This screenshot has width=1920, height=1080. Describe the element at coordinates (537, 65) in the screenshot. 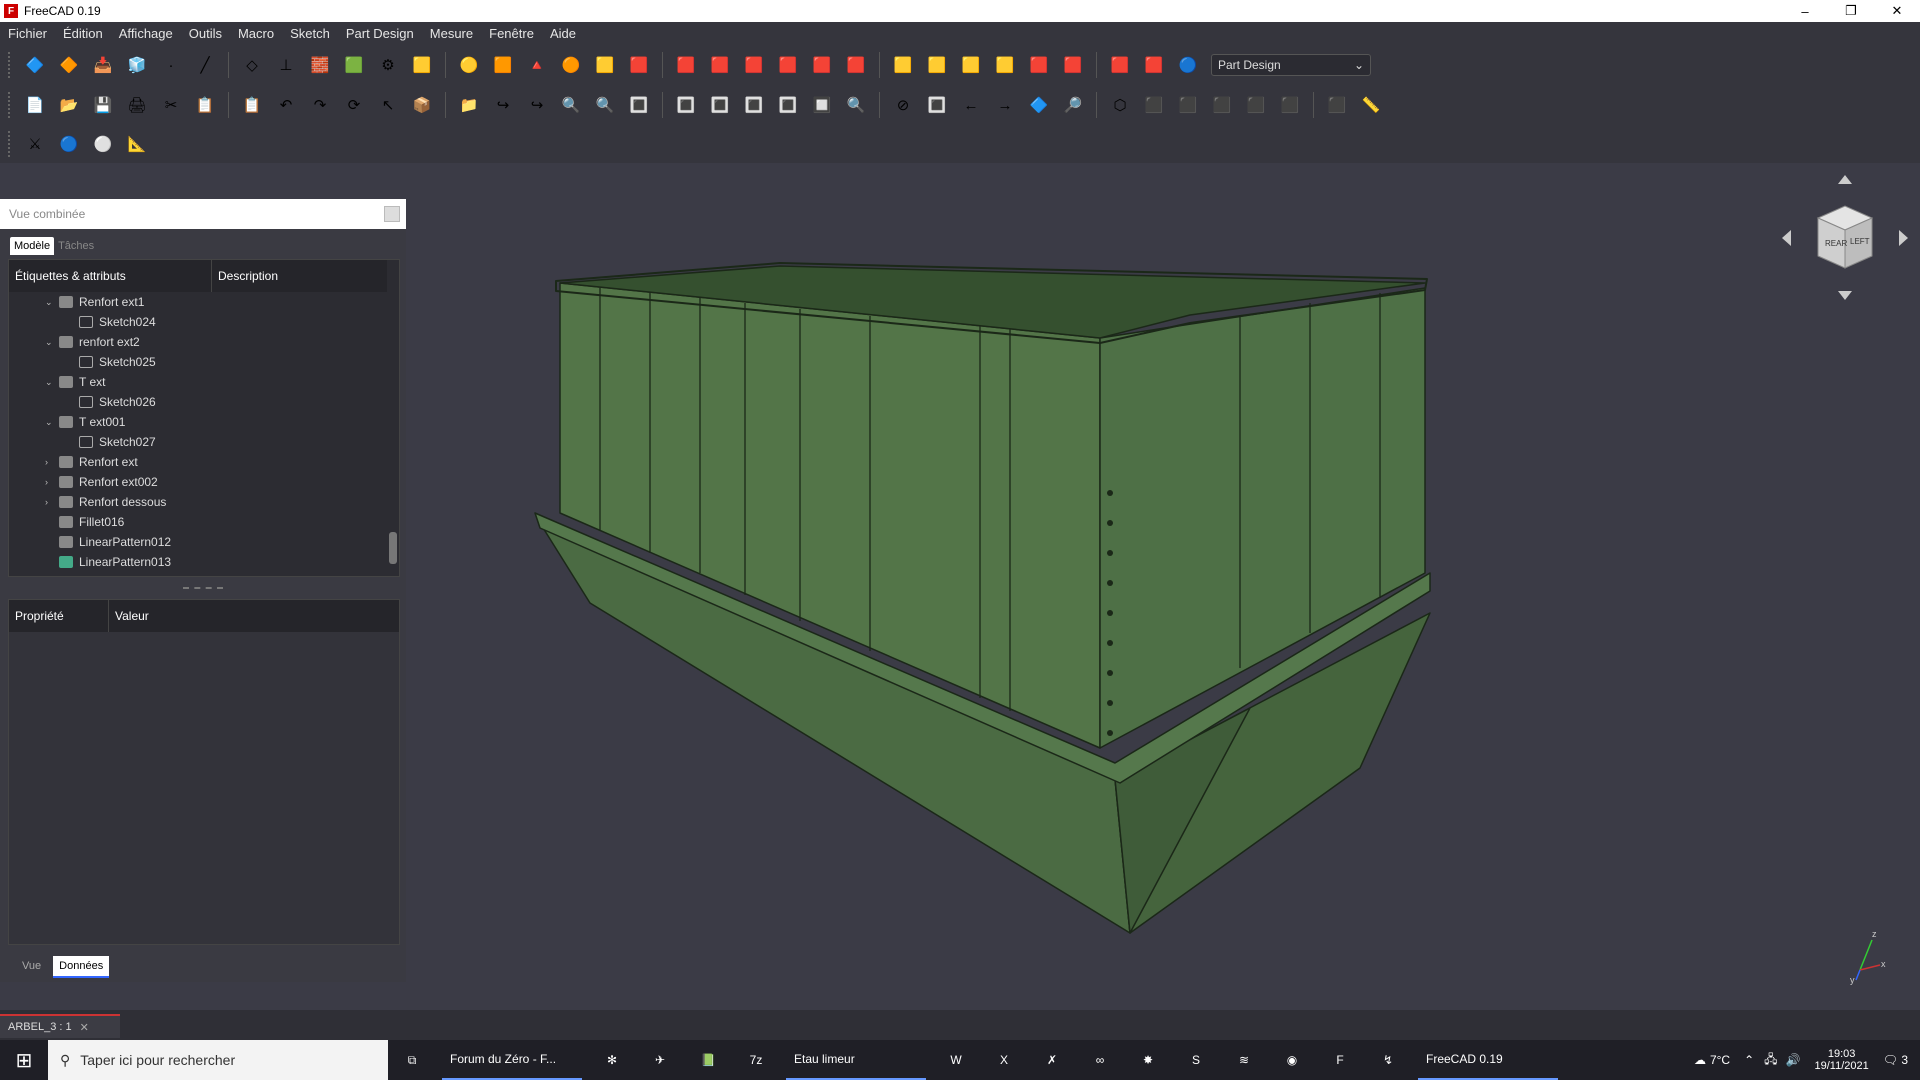

I see `toolbar-tool-icon: 🔺` at that location.